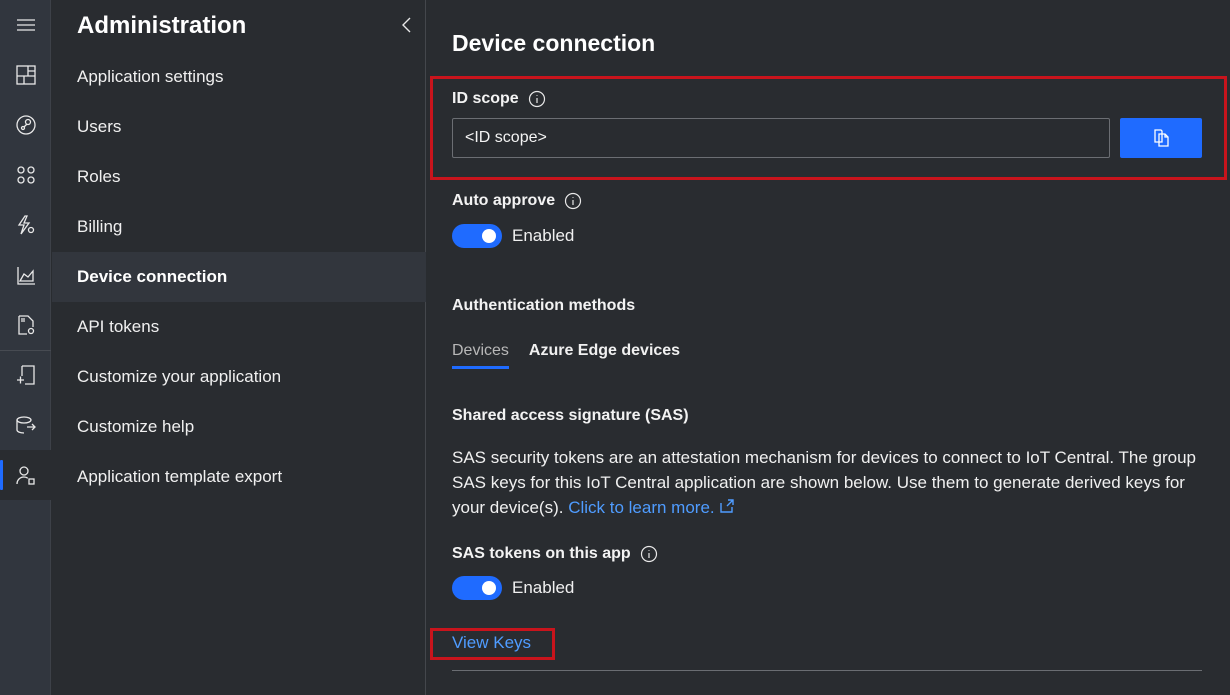  What do you see at coordinates (239, 477) in the screenshot?
I see `nav-item-template-export: Application template export` at bounding box center [239, 477].